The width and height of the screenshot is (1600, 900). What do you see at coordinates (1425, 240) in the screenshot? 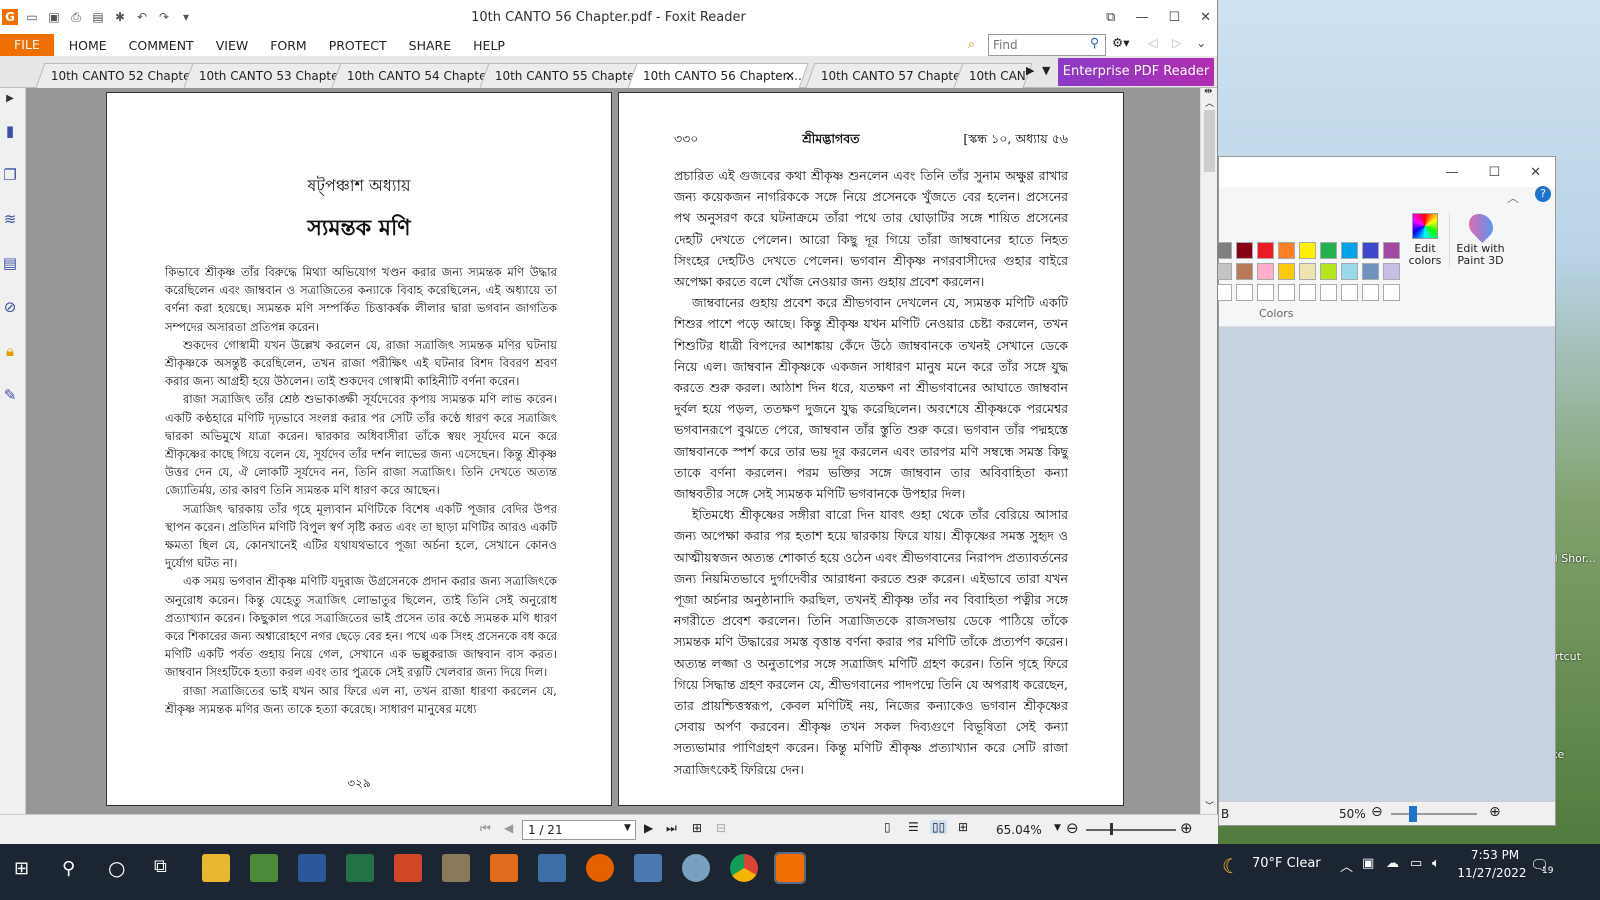
I see `edit-colors-button: Edit colors` at bounding box center [1425, 240].